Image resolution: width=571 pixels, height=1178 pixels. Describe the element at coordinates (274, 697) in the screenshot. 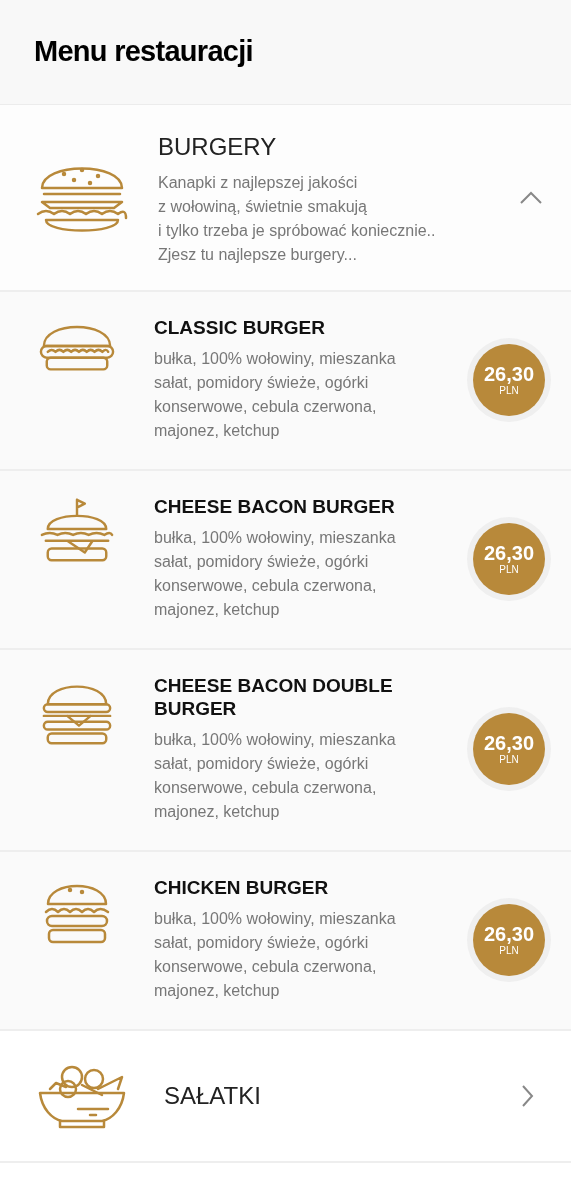

I see `item-title: CHEESE BACON DOUBLE BURGER` at that location.